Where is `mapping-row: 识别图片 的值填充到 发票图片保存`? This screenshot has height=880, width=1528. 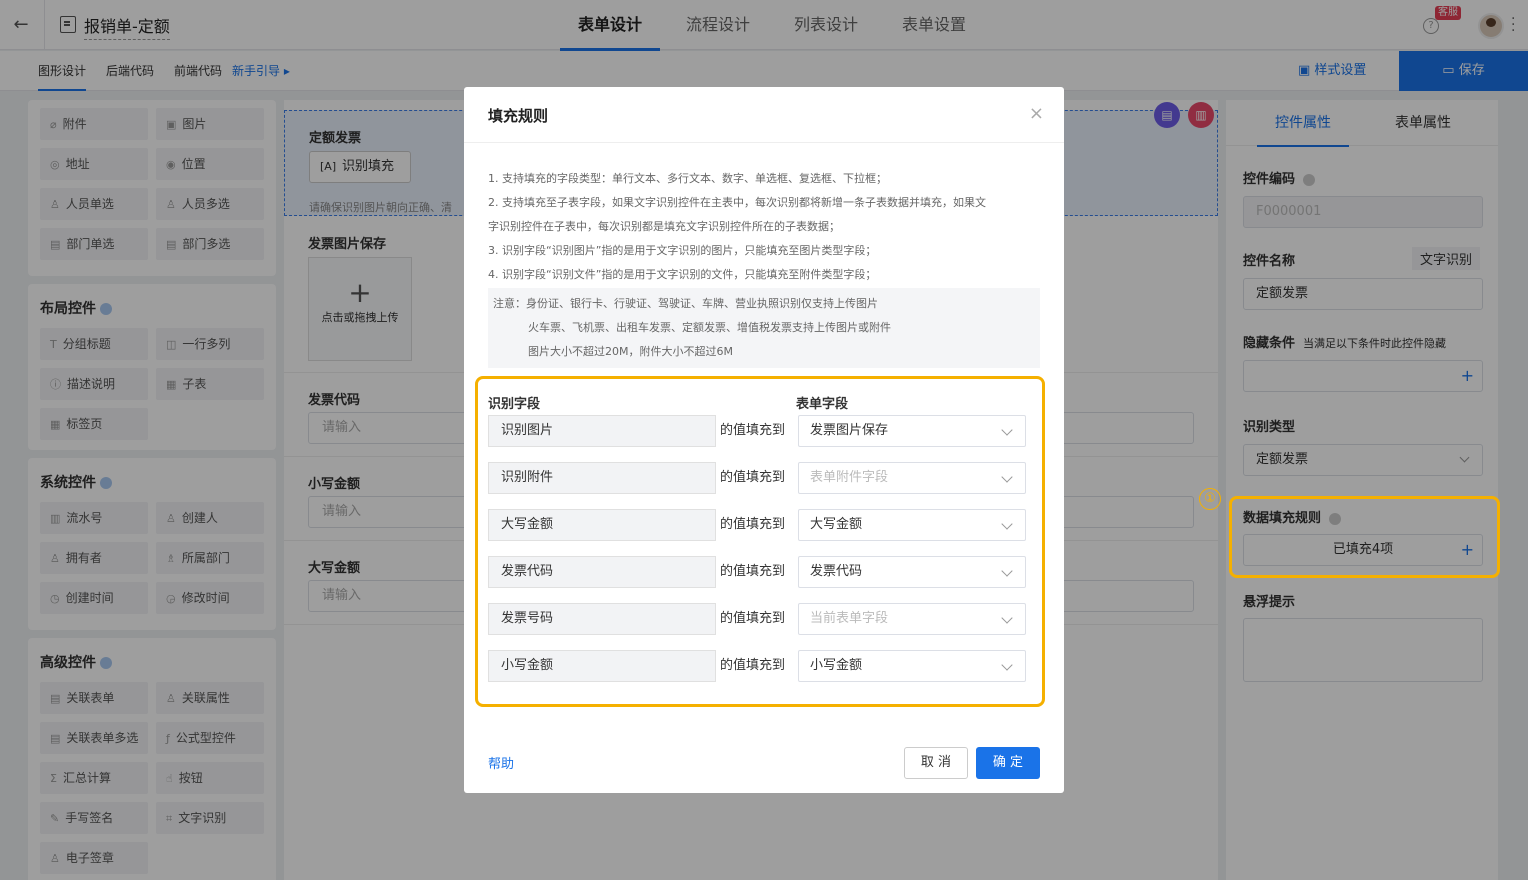
mapping-row: 识别图片 的值填充到 发票图片保存 is located at coordinates (758, 431).